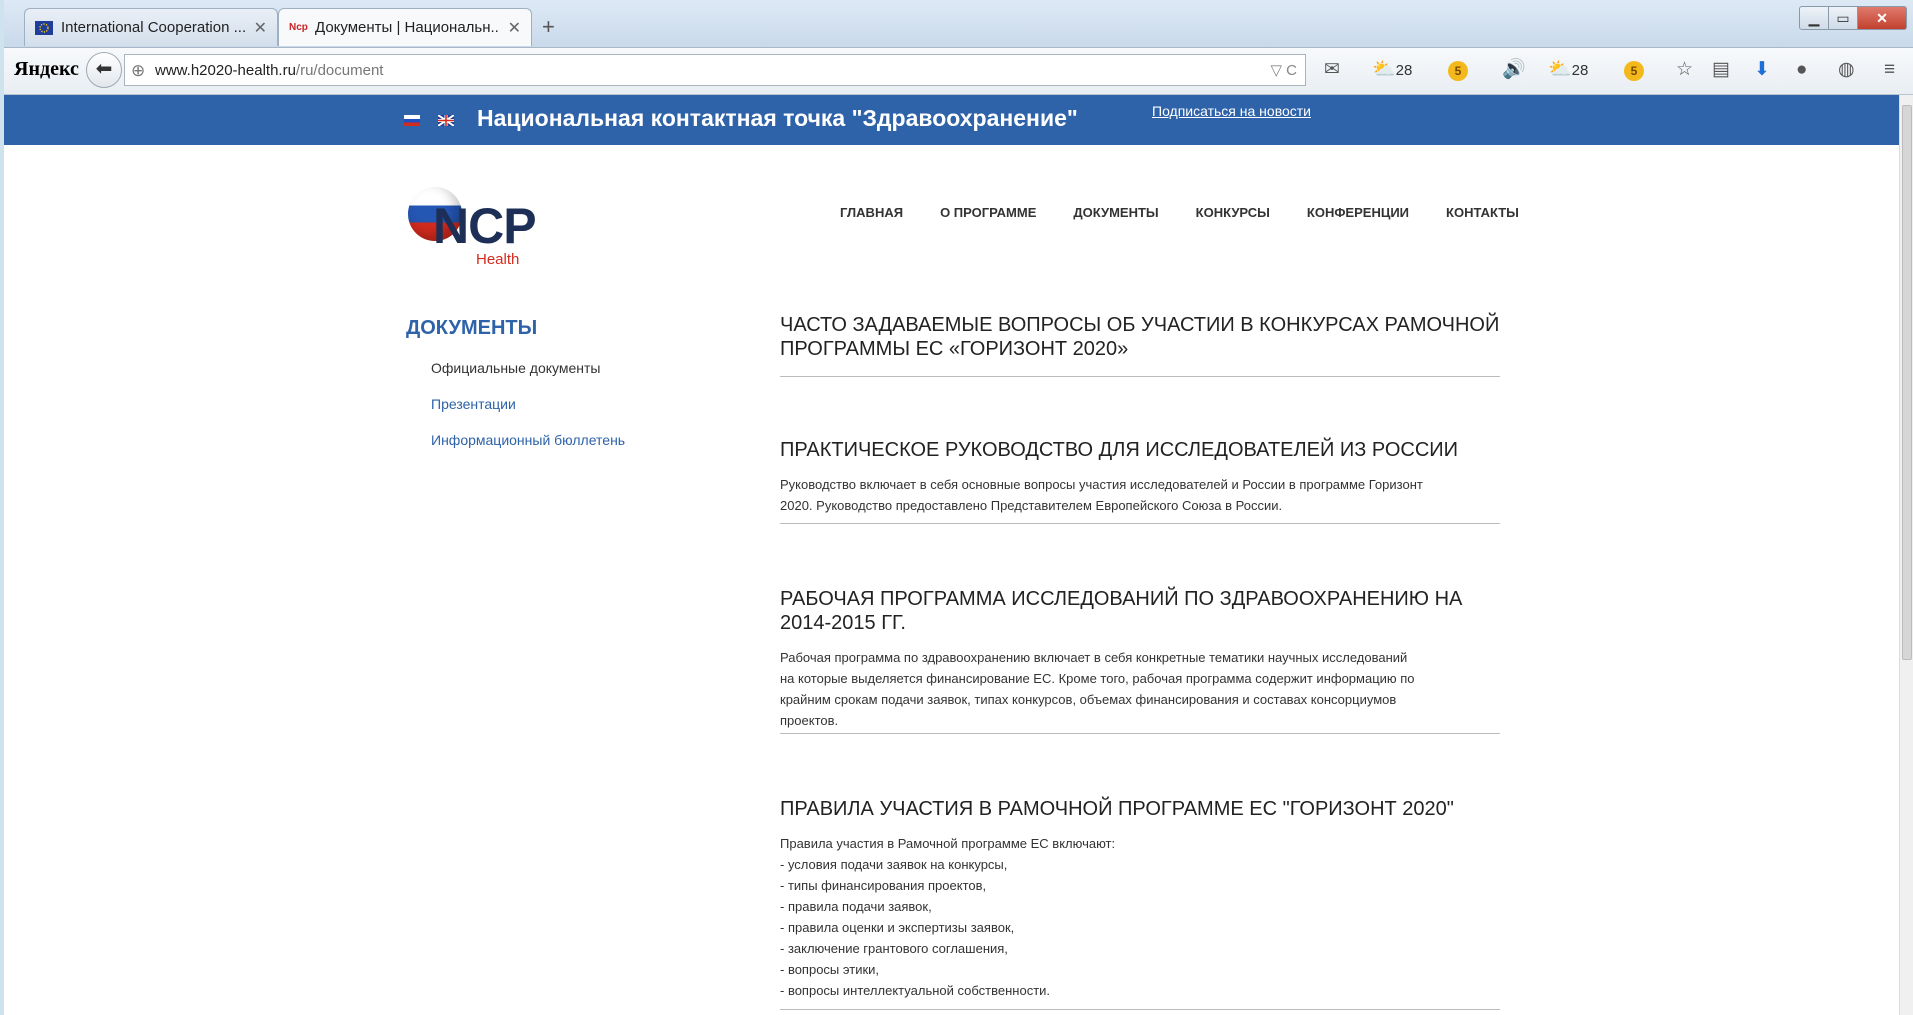 Image resolution: width=1913 pixels, height=1015 pixels. I want to click on eu-flag-icon, so click(44, 27).